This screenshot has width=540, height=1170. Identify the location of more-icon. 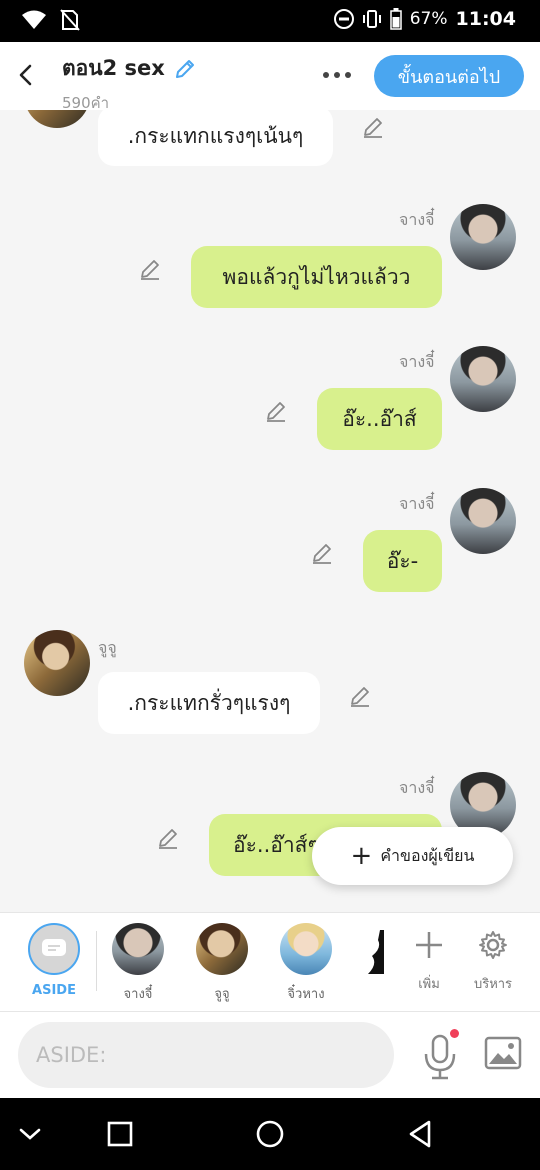
(337, 75).